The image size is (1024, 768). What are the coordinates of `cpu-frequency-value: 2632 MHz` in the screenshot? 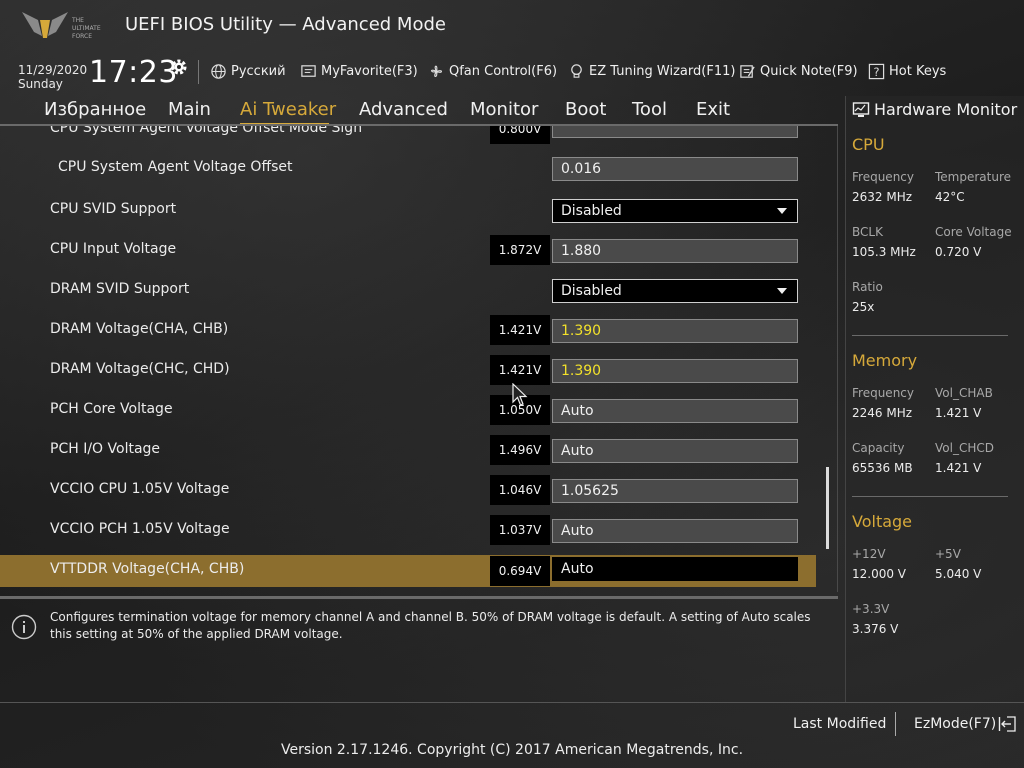 It's located at (882, 197).